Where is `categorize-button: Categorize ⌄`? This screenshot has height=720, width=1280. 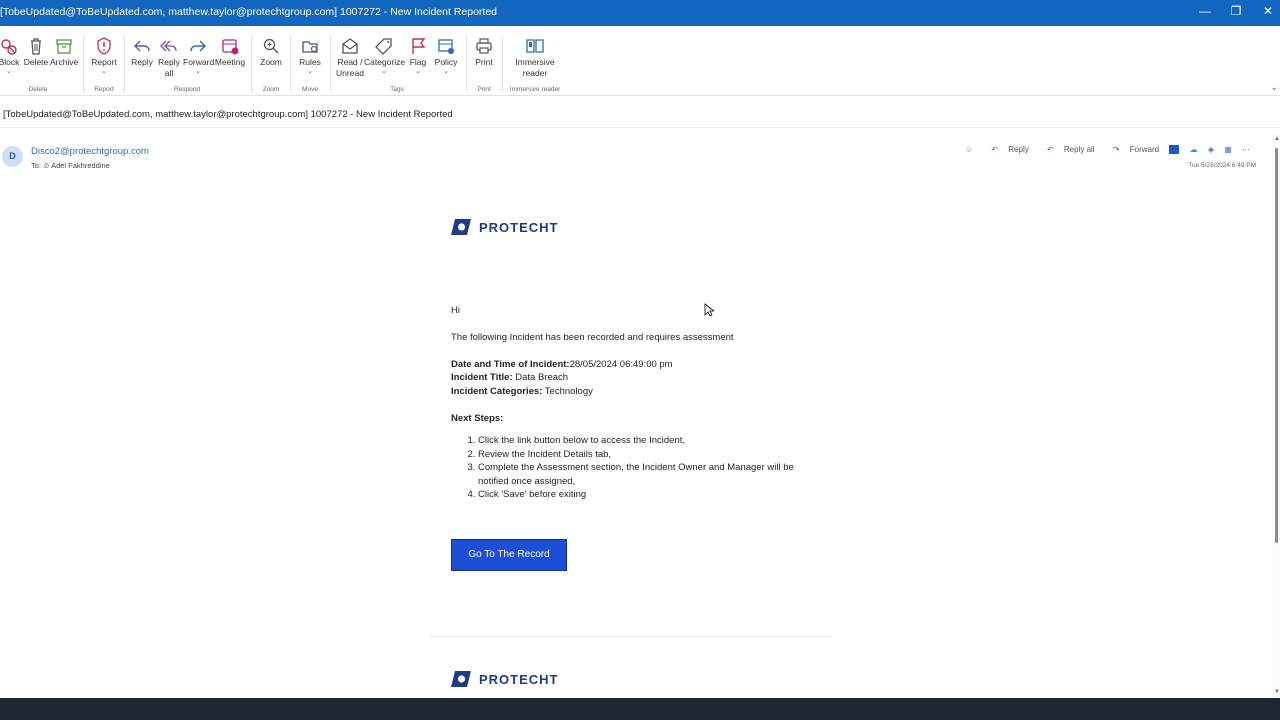 categorize-button: Categorize ⌄ is located at coordinates (385, 56).